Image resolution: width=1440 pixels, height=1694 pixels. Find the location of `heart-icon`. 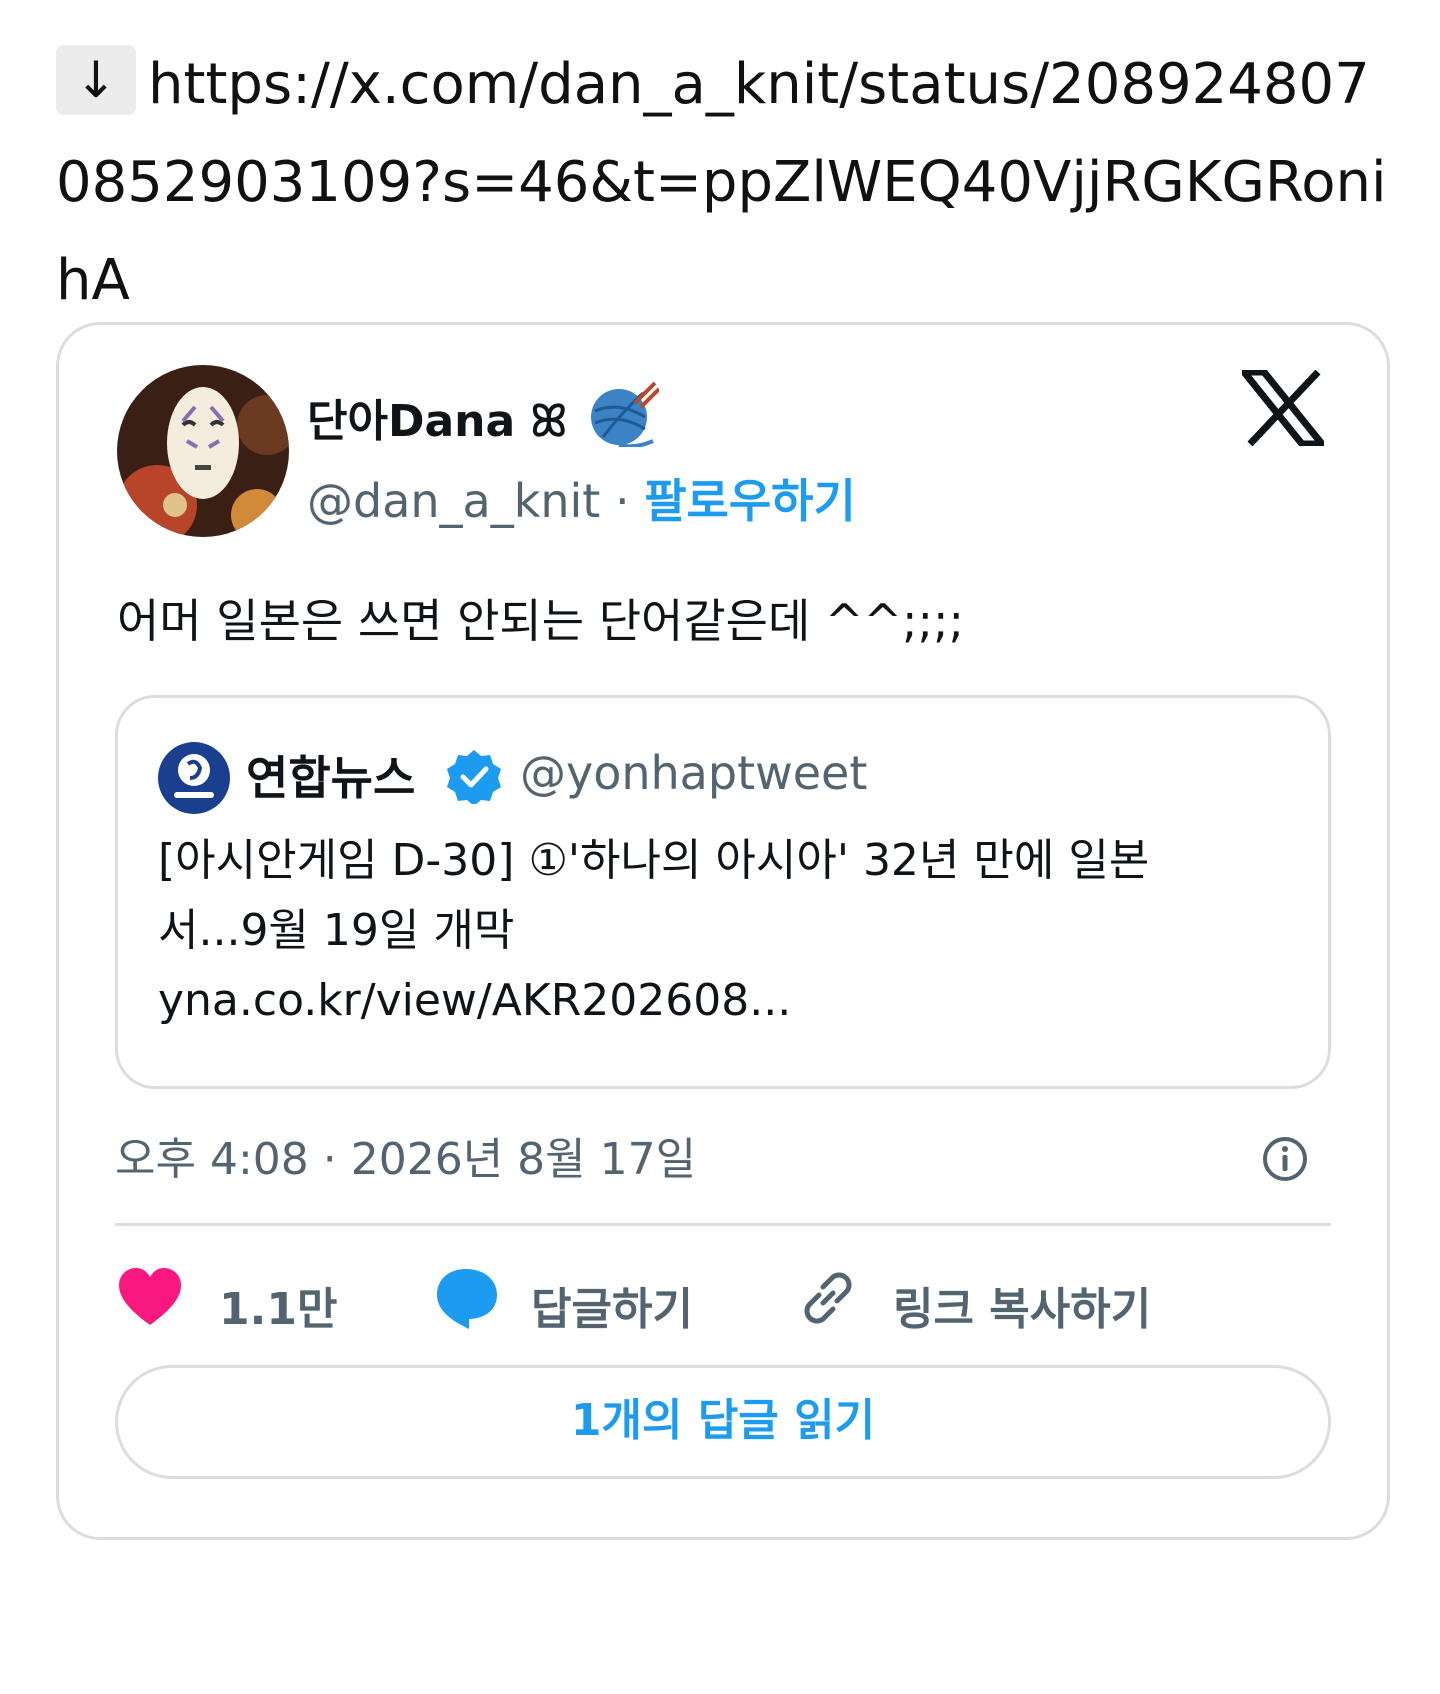

heart-icon is located at coordinates (150, 1298).